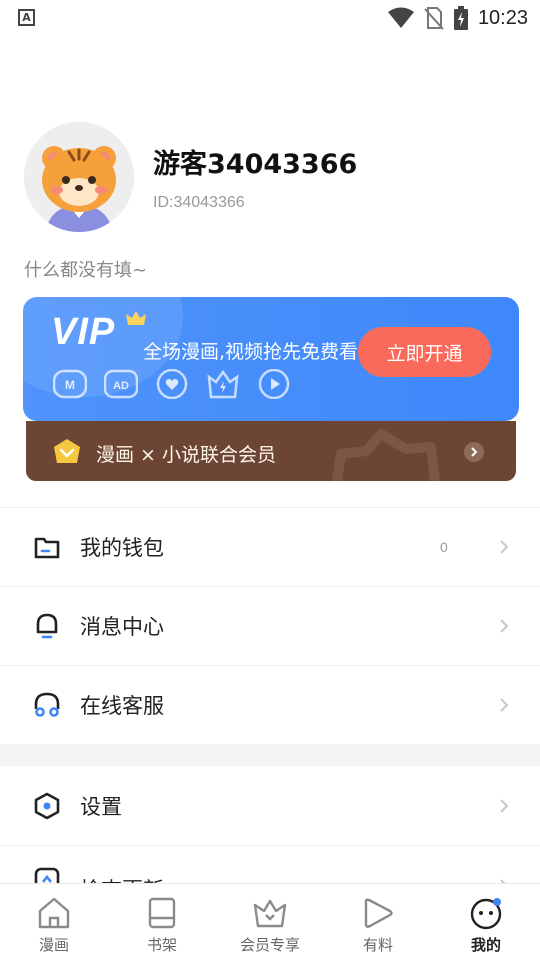 Image resolution: width=540 pixels, height=961 pixels. I want to click on vip-tagline: 全场漫画,视频抢先免费看, so click(251, 352).